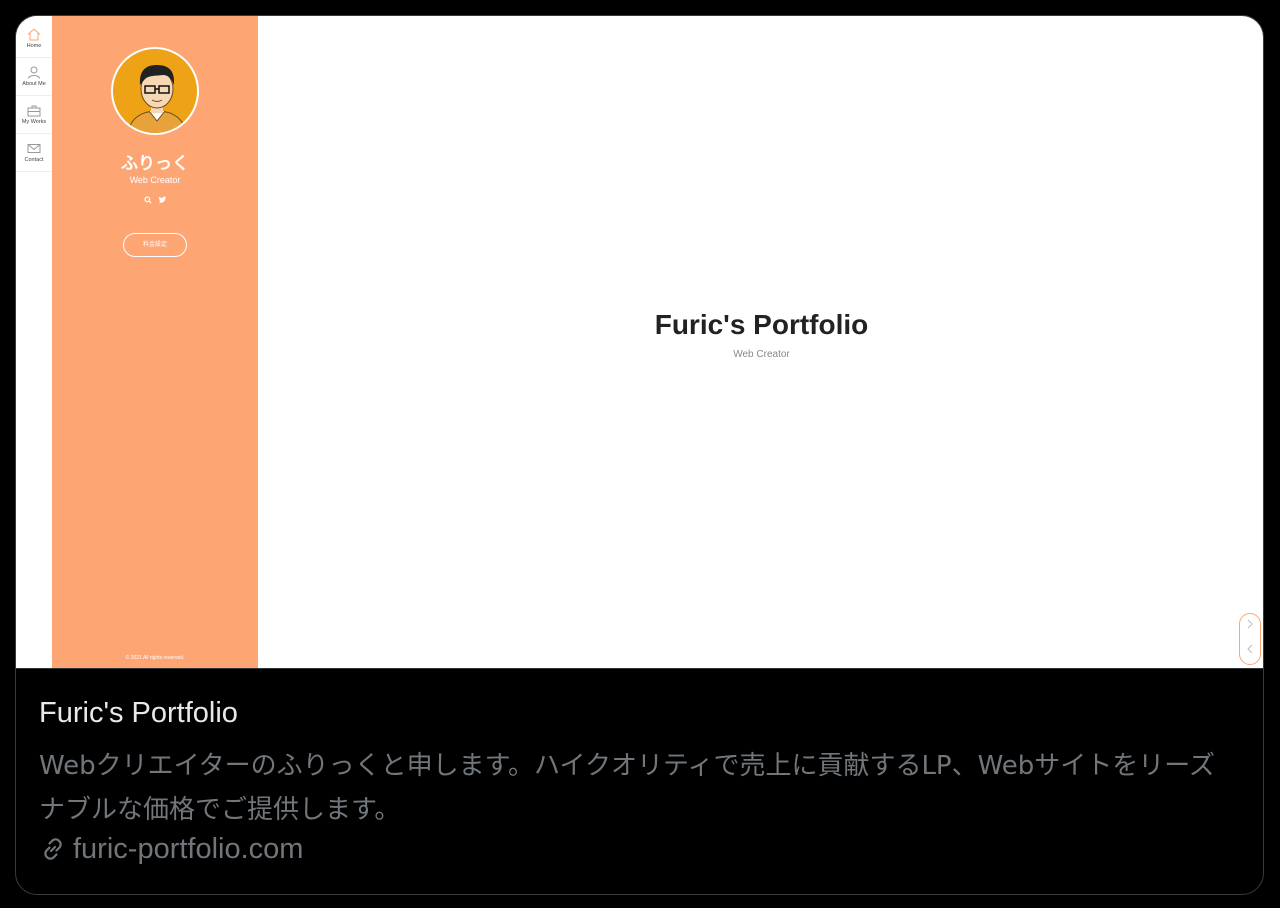 This screenshot has width=1280, height=908. I want to click on card-url: furic-portfolio.com, so click(171, 849).